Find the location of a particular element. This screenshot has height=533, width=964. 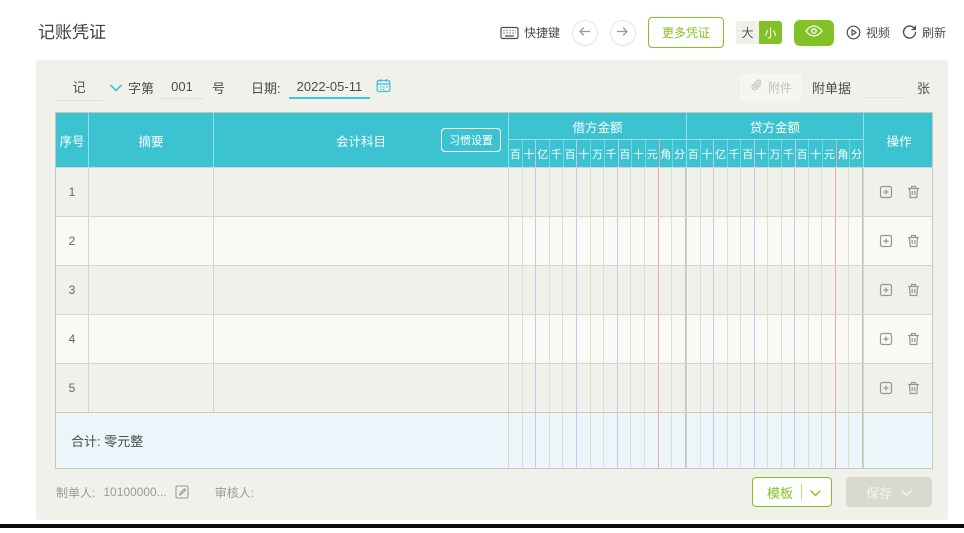

attachment-button: 附件 is located at coordinates (770, 87).